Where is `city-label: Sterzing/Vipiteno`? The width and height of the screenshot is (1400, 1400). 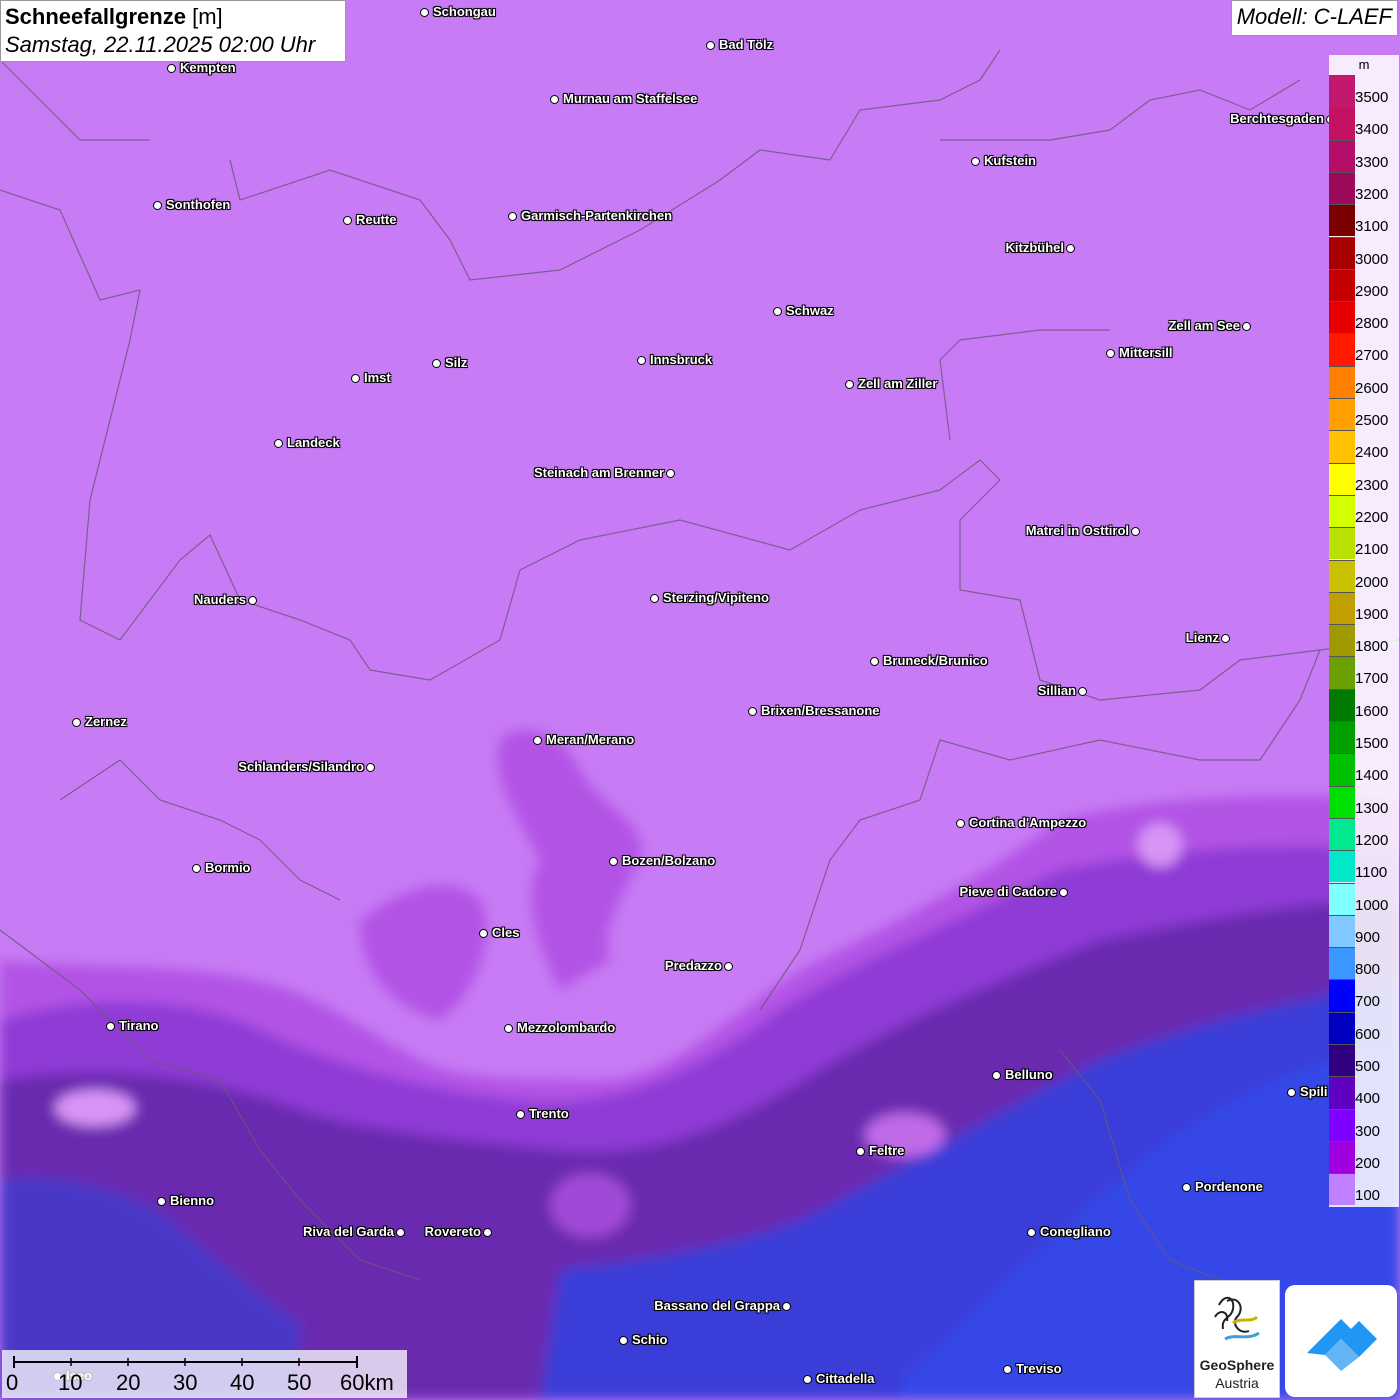
city-label: Sterzing/Vipiteno is located at coordinates (716, 597).